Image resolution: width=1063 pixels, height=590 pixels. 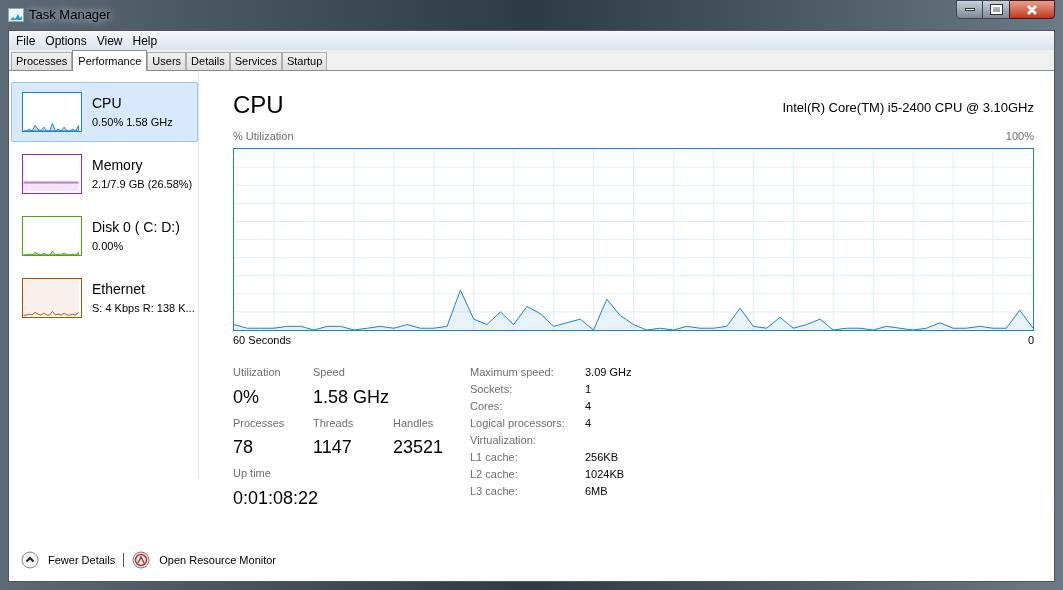 I want to click on menu-item: View, so click(x=109, y=40).